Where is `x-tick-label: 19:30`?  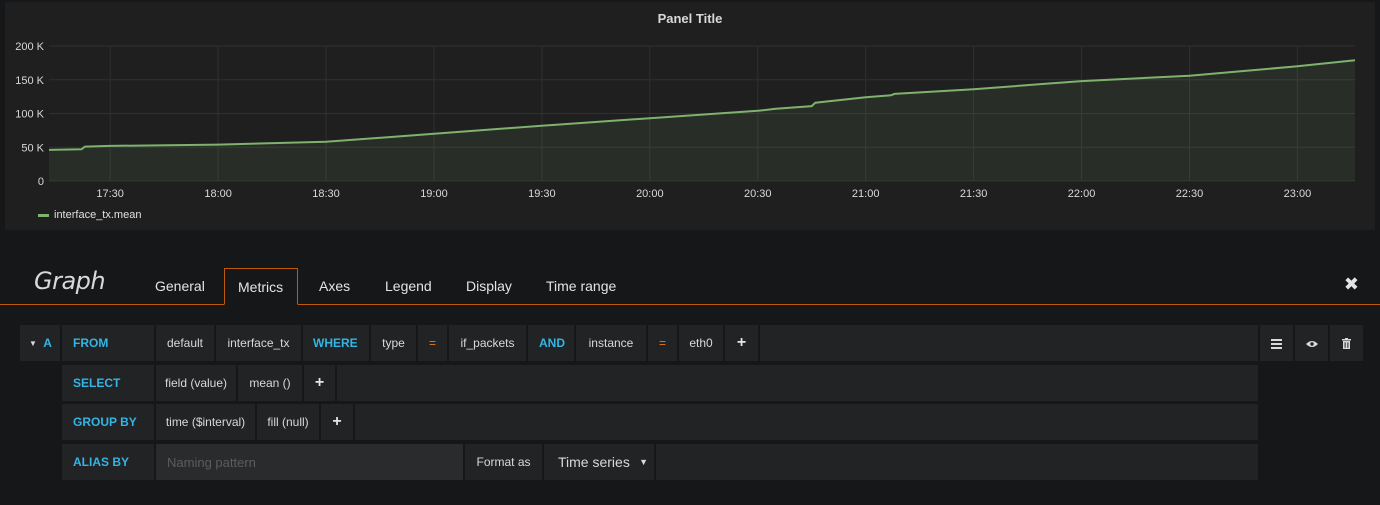 x-tick-label: 19:30 is located at coordinates (542, 194).